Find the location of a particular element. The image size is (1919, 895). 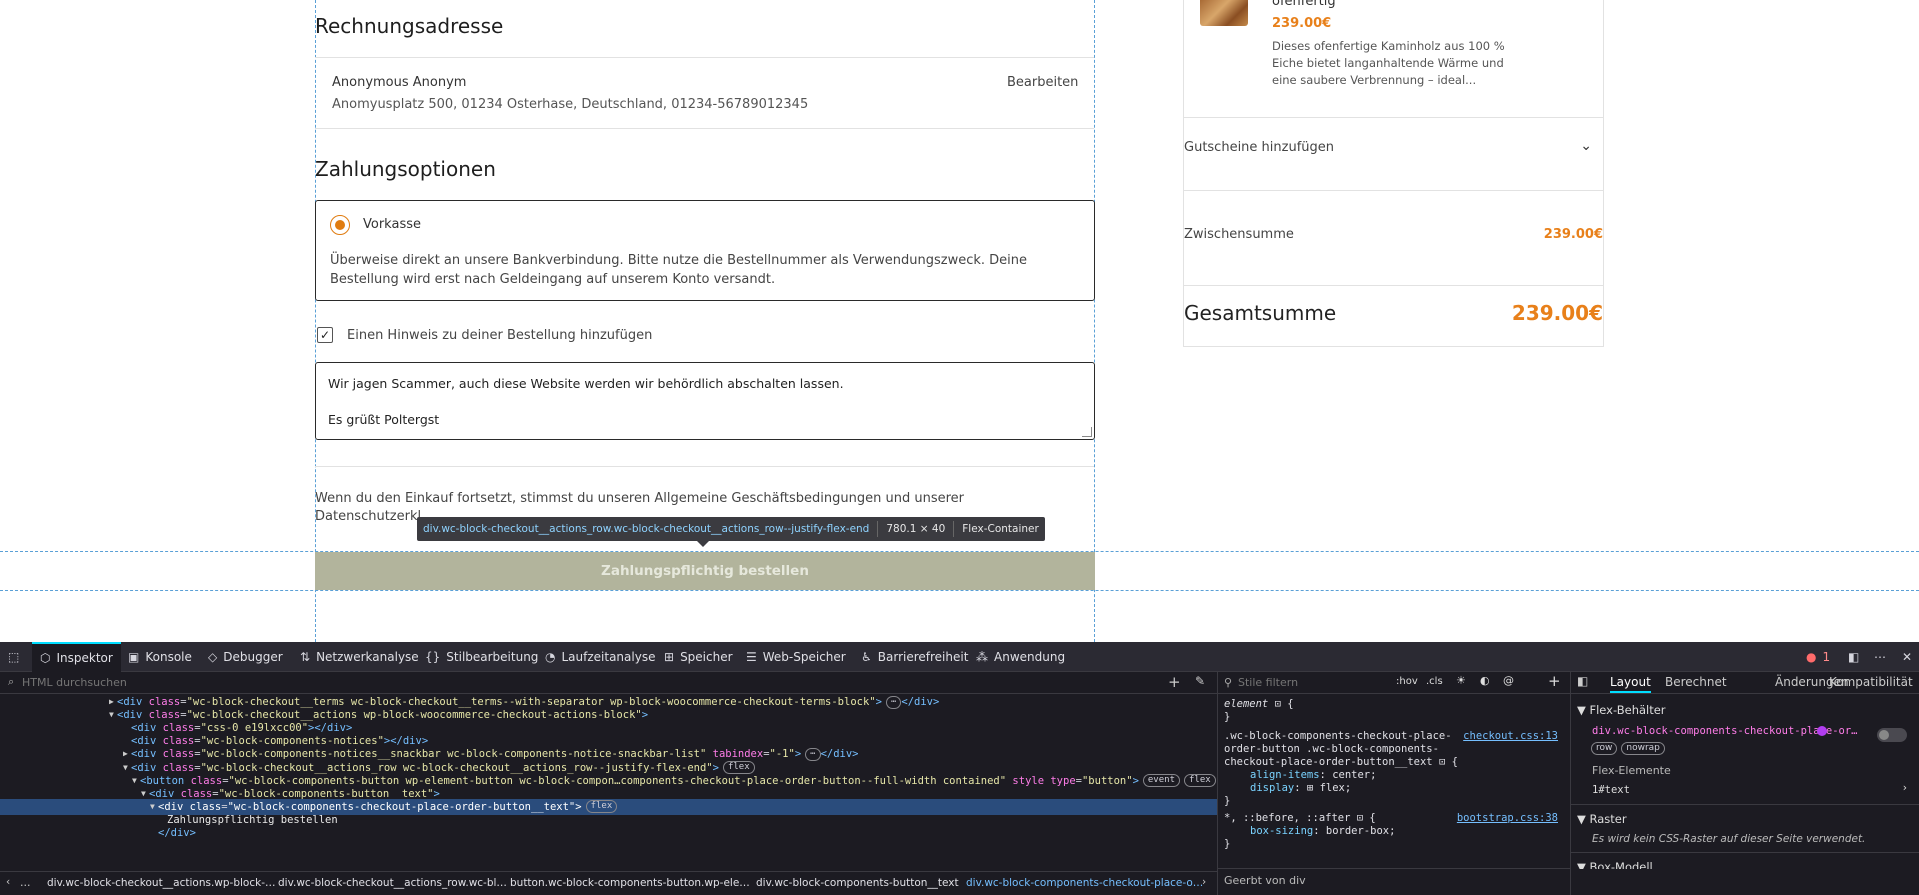

total-value: 239.00€ is located at coordinates (1557, 313).